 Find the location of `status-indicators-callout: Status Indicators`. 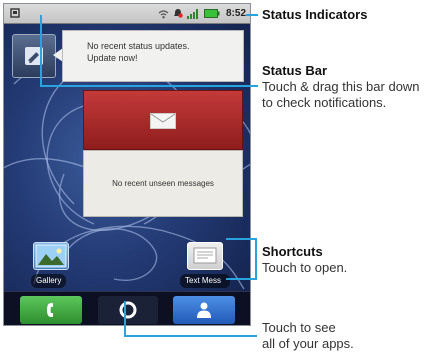

status-indicators-callout: Status Indicators is located at coordinates (314, 15).